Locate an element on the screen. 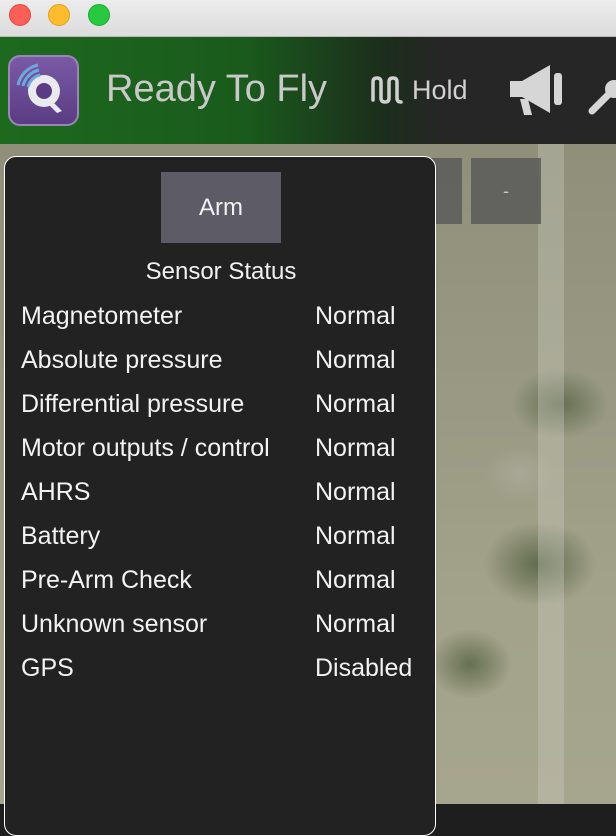 The width and height of the screenshot is (616, 836). hold-mode-icon is located at coordinates (387, 90).